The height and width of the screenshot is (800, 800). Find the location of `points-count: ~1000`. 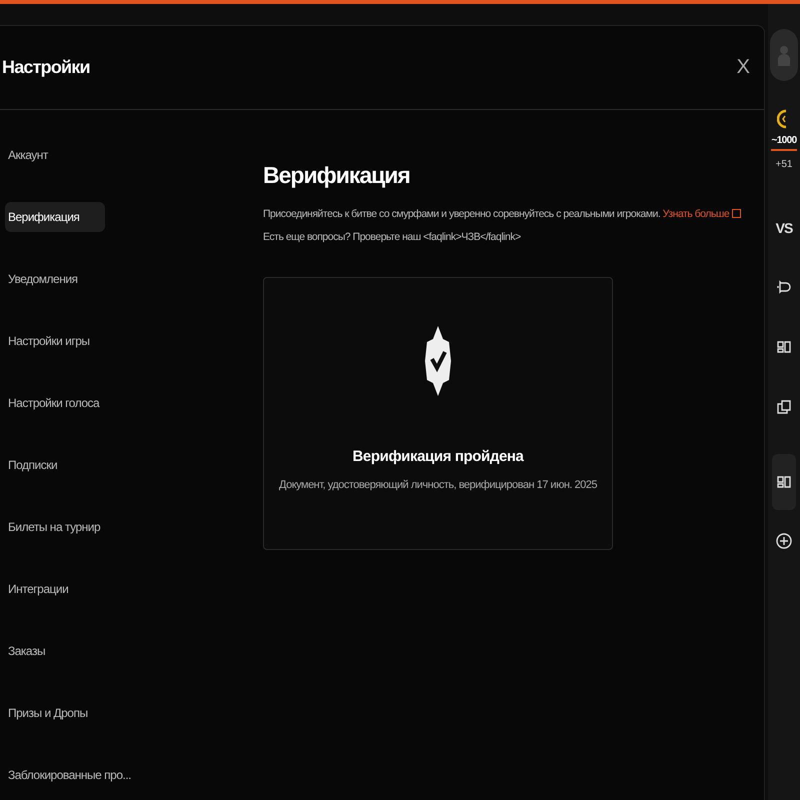

points-count: ~1000 is located at coordinates (784, 143).